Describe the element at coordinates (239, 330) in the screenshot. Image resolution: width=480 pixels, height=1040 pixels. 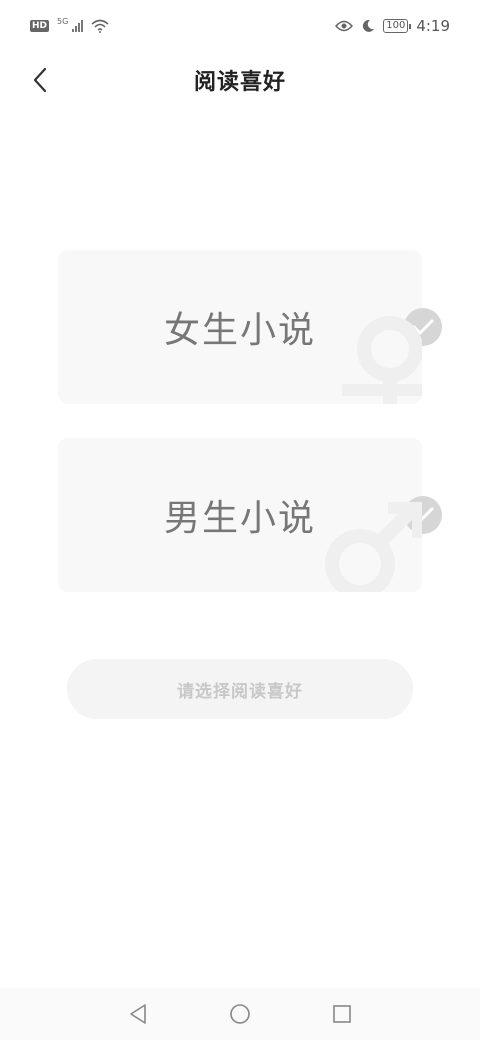
I see `option-label-female: 女生小说` at that location.